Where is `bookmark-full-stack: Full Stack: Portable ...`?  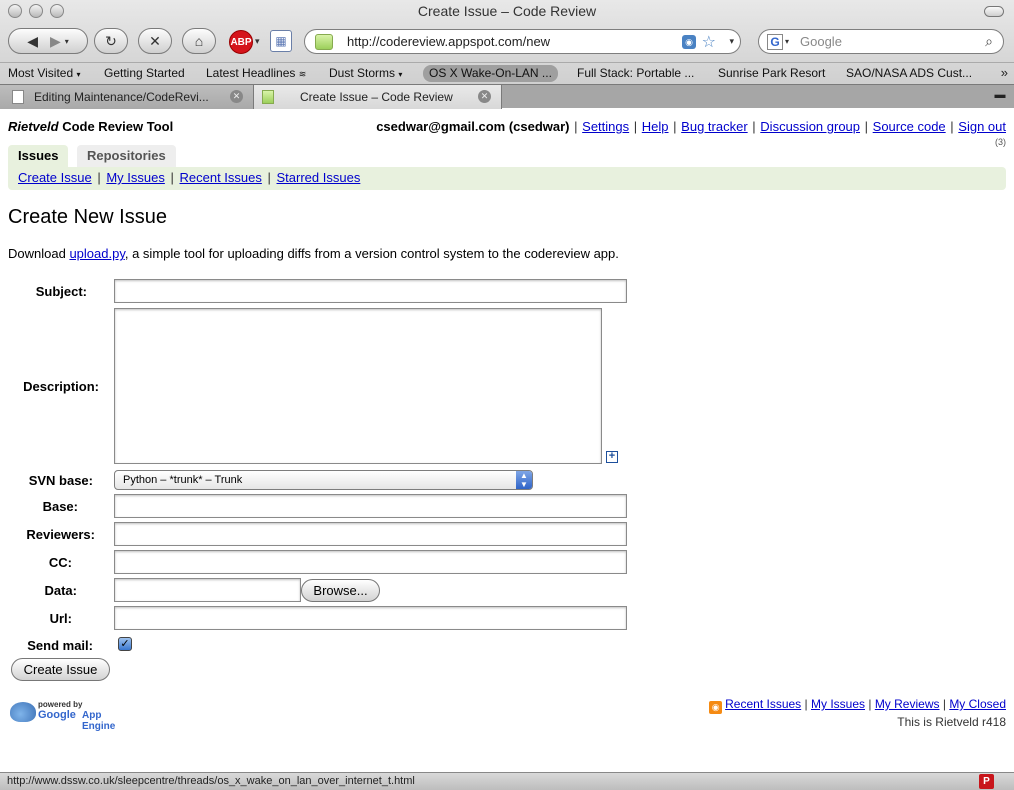 bookmark-full-stack: Full Stack: Portable ... is located at coordinates (635, 73).